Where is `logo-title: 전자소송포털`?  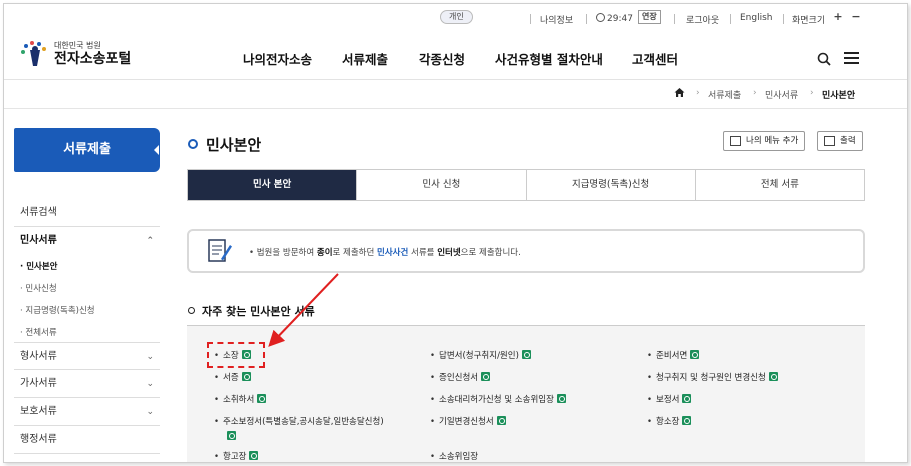
logo-title: 전자소송포털 is located at coordinates (93, 59).